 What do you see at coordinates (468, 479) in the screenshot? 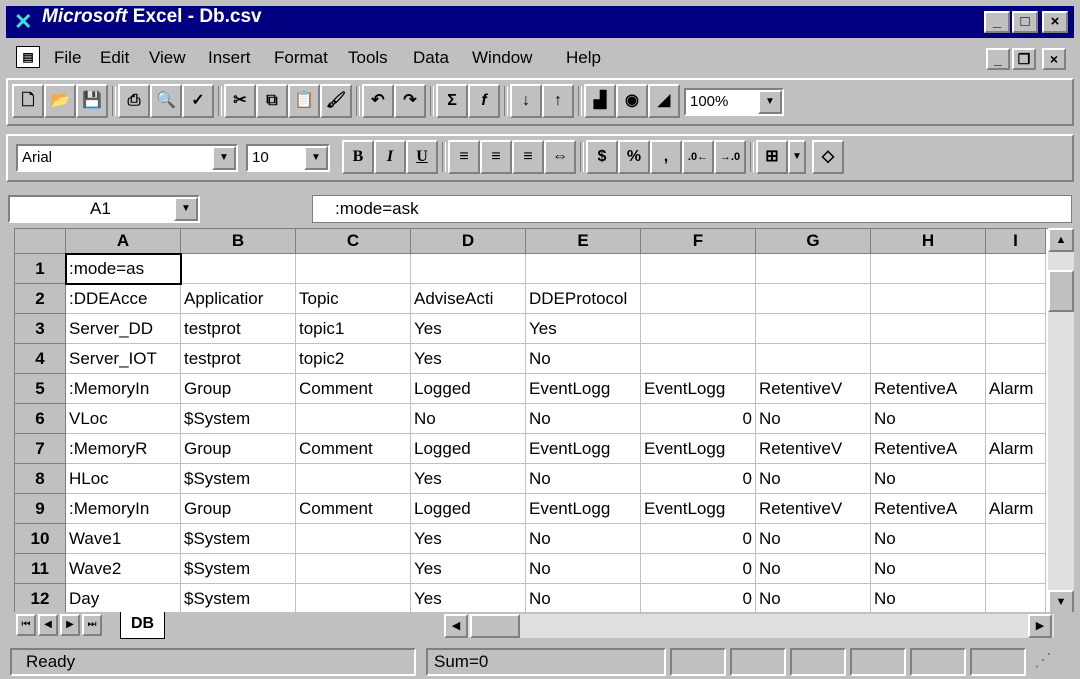
I see `cell-d8: Yes` at bounding box center [468, 479].